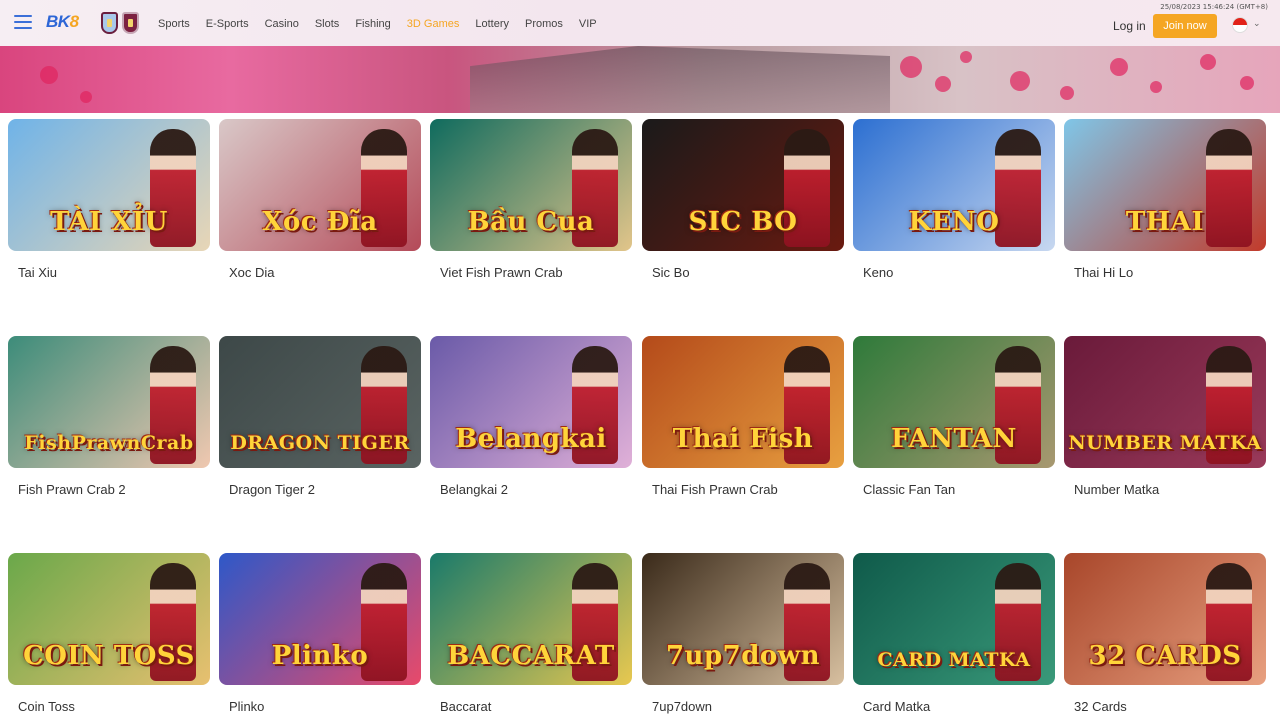 The image size is (1280, 720). I want to click on hero-banner, so click(640, 79).